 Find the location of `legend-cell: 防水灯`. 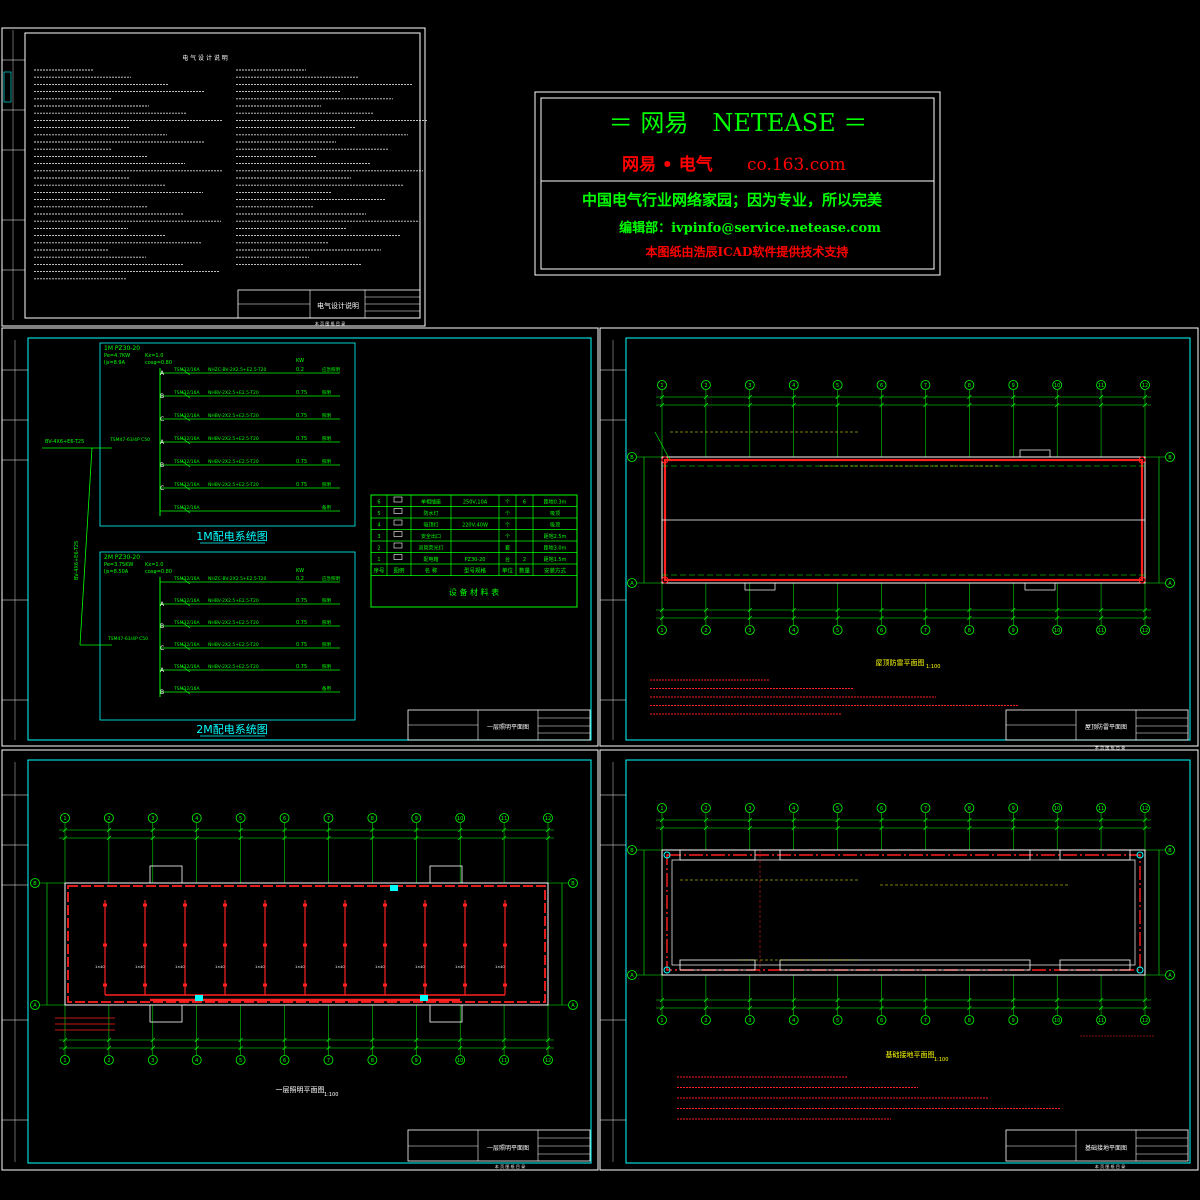

legend-cell: 防水灯 is located at coordinates (430, 513).